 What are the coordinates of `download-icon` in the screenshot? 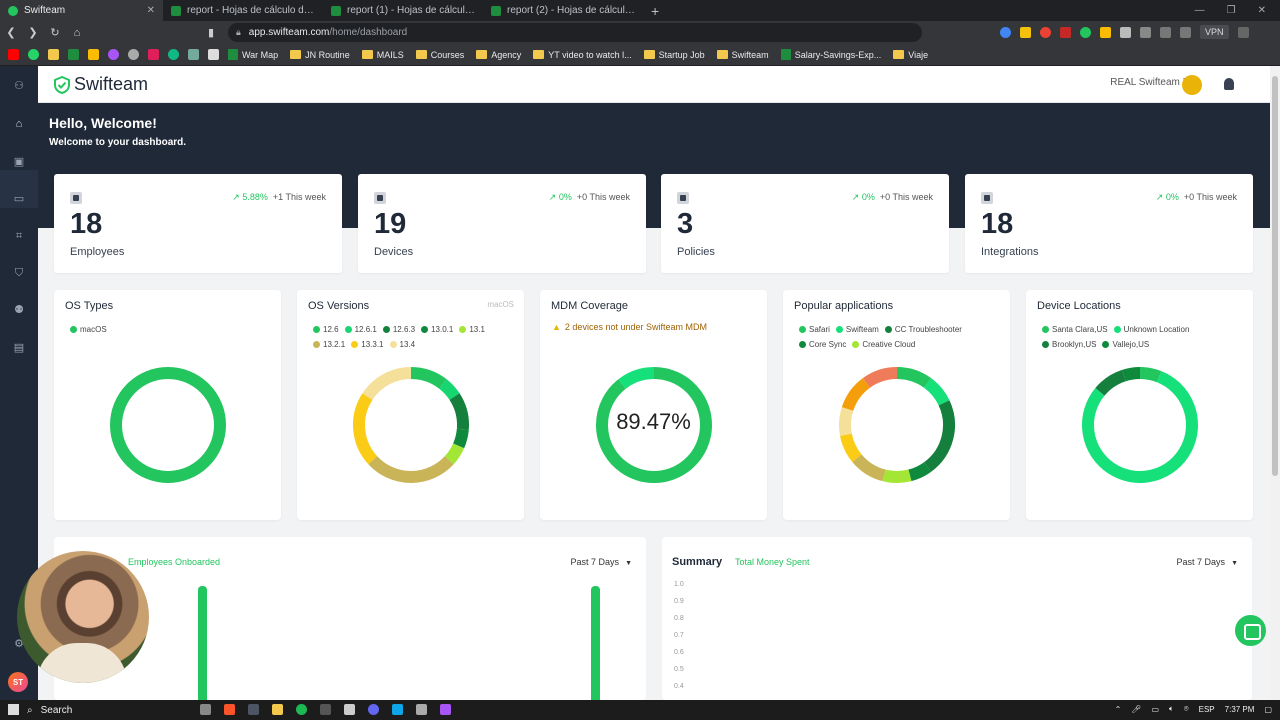 It's located at (1145, 32).